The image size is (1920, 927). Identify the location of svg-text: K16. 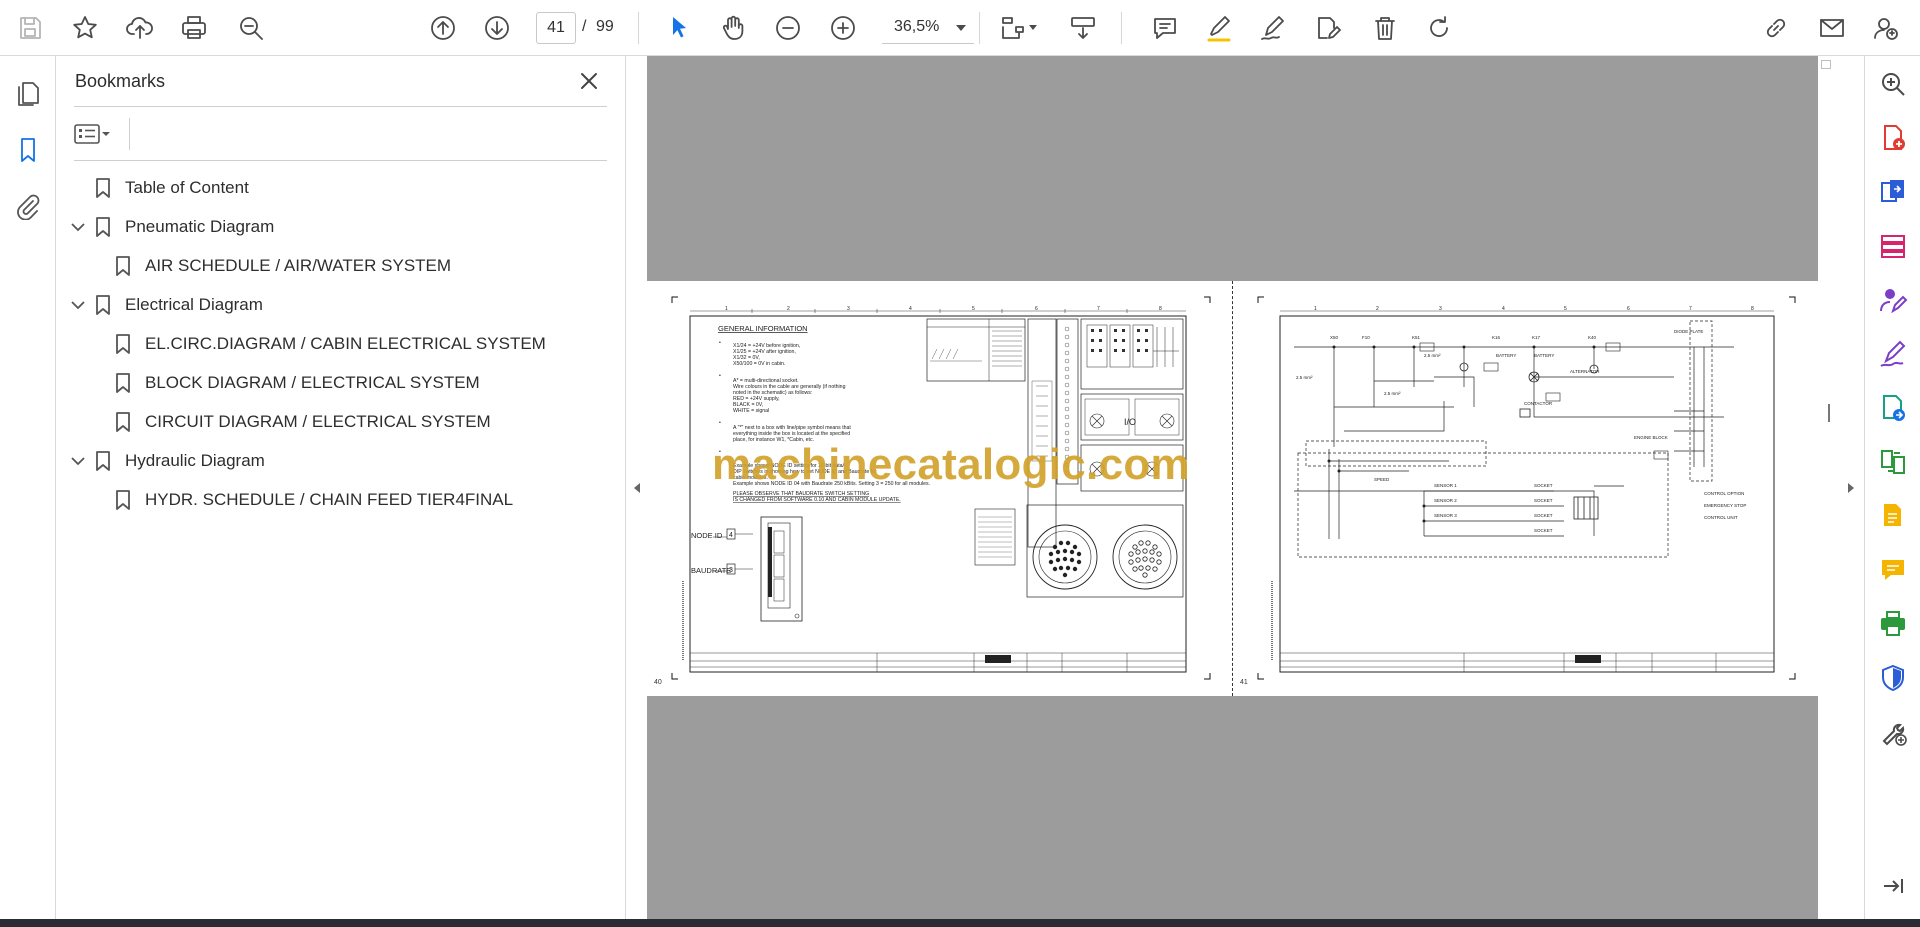
(1496, 337).